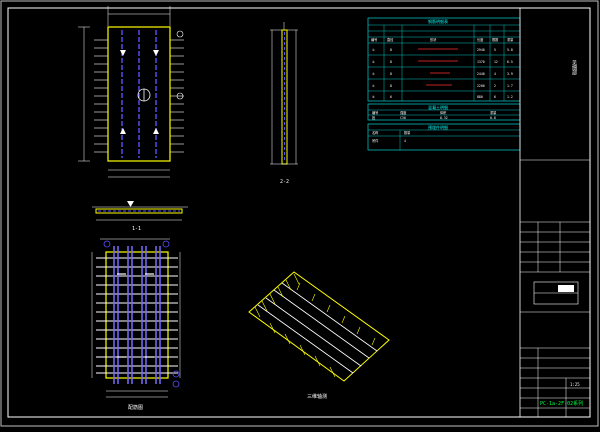 The width and height of the screenshot is (600, 432). What do you see at coordinates (444, 118) in the screenshot?
I see `concrete-row-1-volume: 0.32` at bounding box center [444, 118].